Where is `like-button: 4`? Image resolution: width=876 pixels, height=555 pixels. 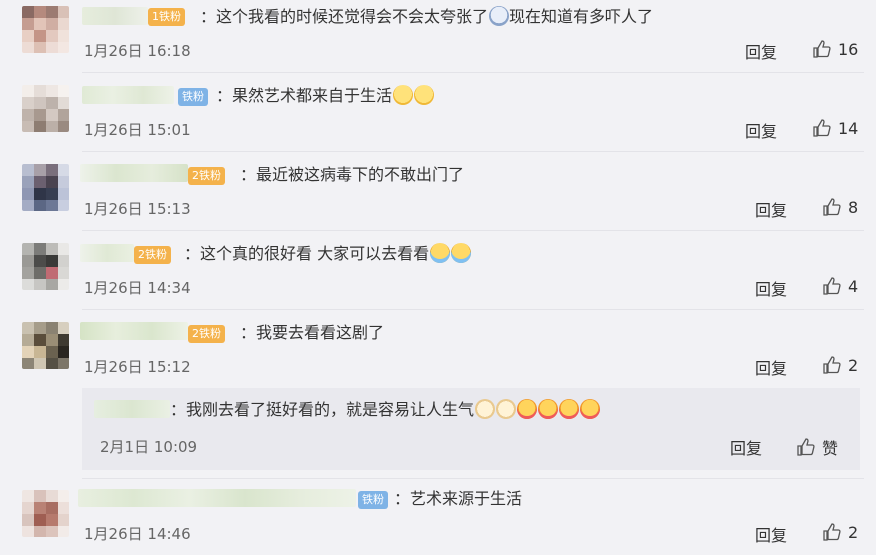 like-button: 4 is located at coordinates (840, 286).